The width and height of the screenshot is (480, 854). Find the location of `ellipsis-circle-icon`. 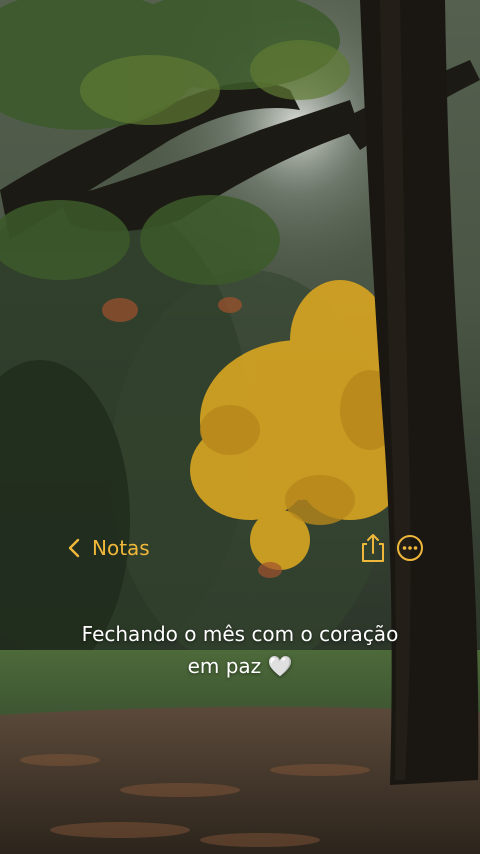

ellipsis-circle-icon is located at coordinates (410, 548).